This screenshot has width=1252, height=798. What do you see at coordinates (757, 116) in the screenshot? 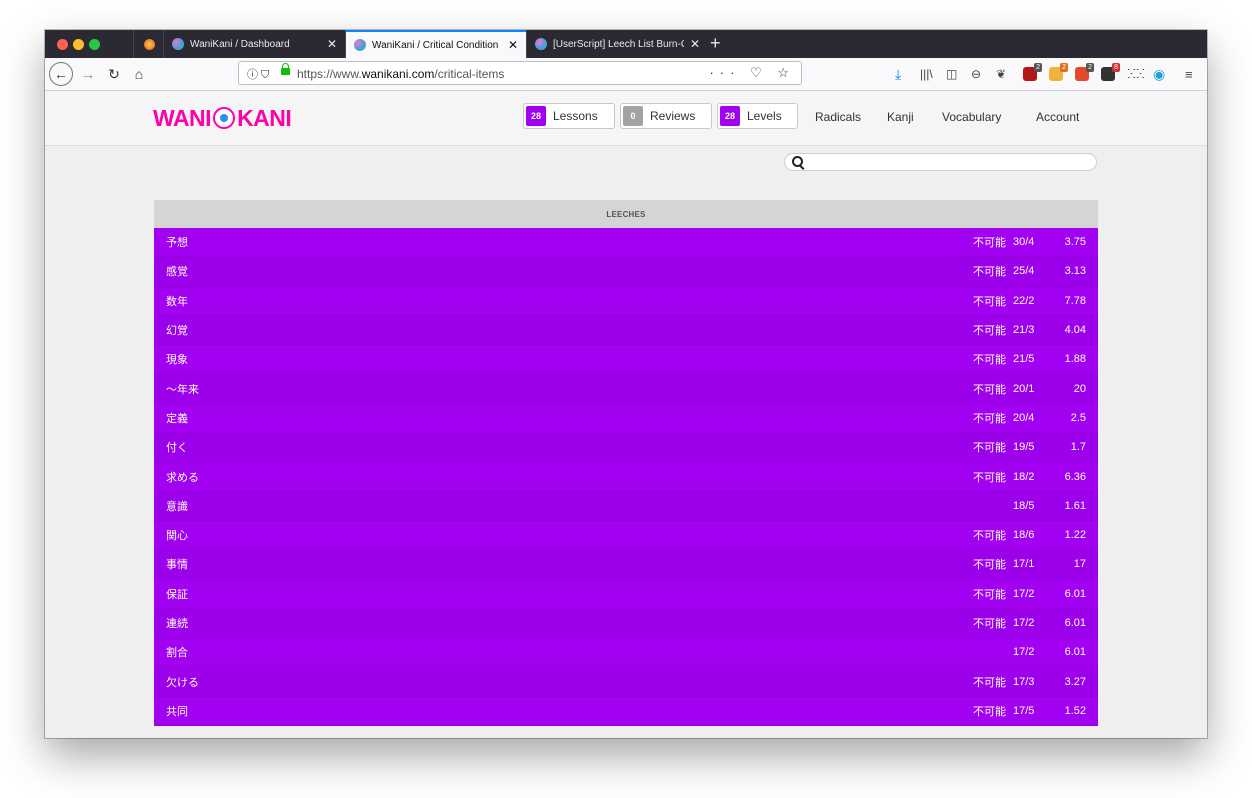
I see `levels-button: 28 Levels` at bounding box center [757, 116].